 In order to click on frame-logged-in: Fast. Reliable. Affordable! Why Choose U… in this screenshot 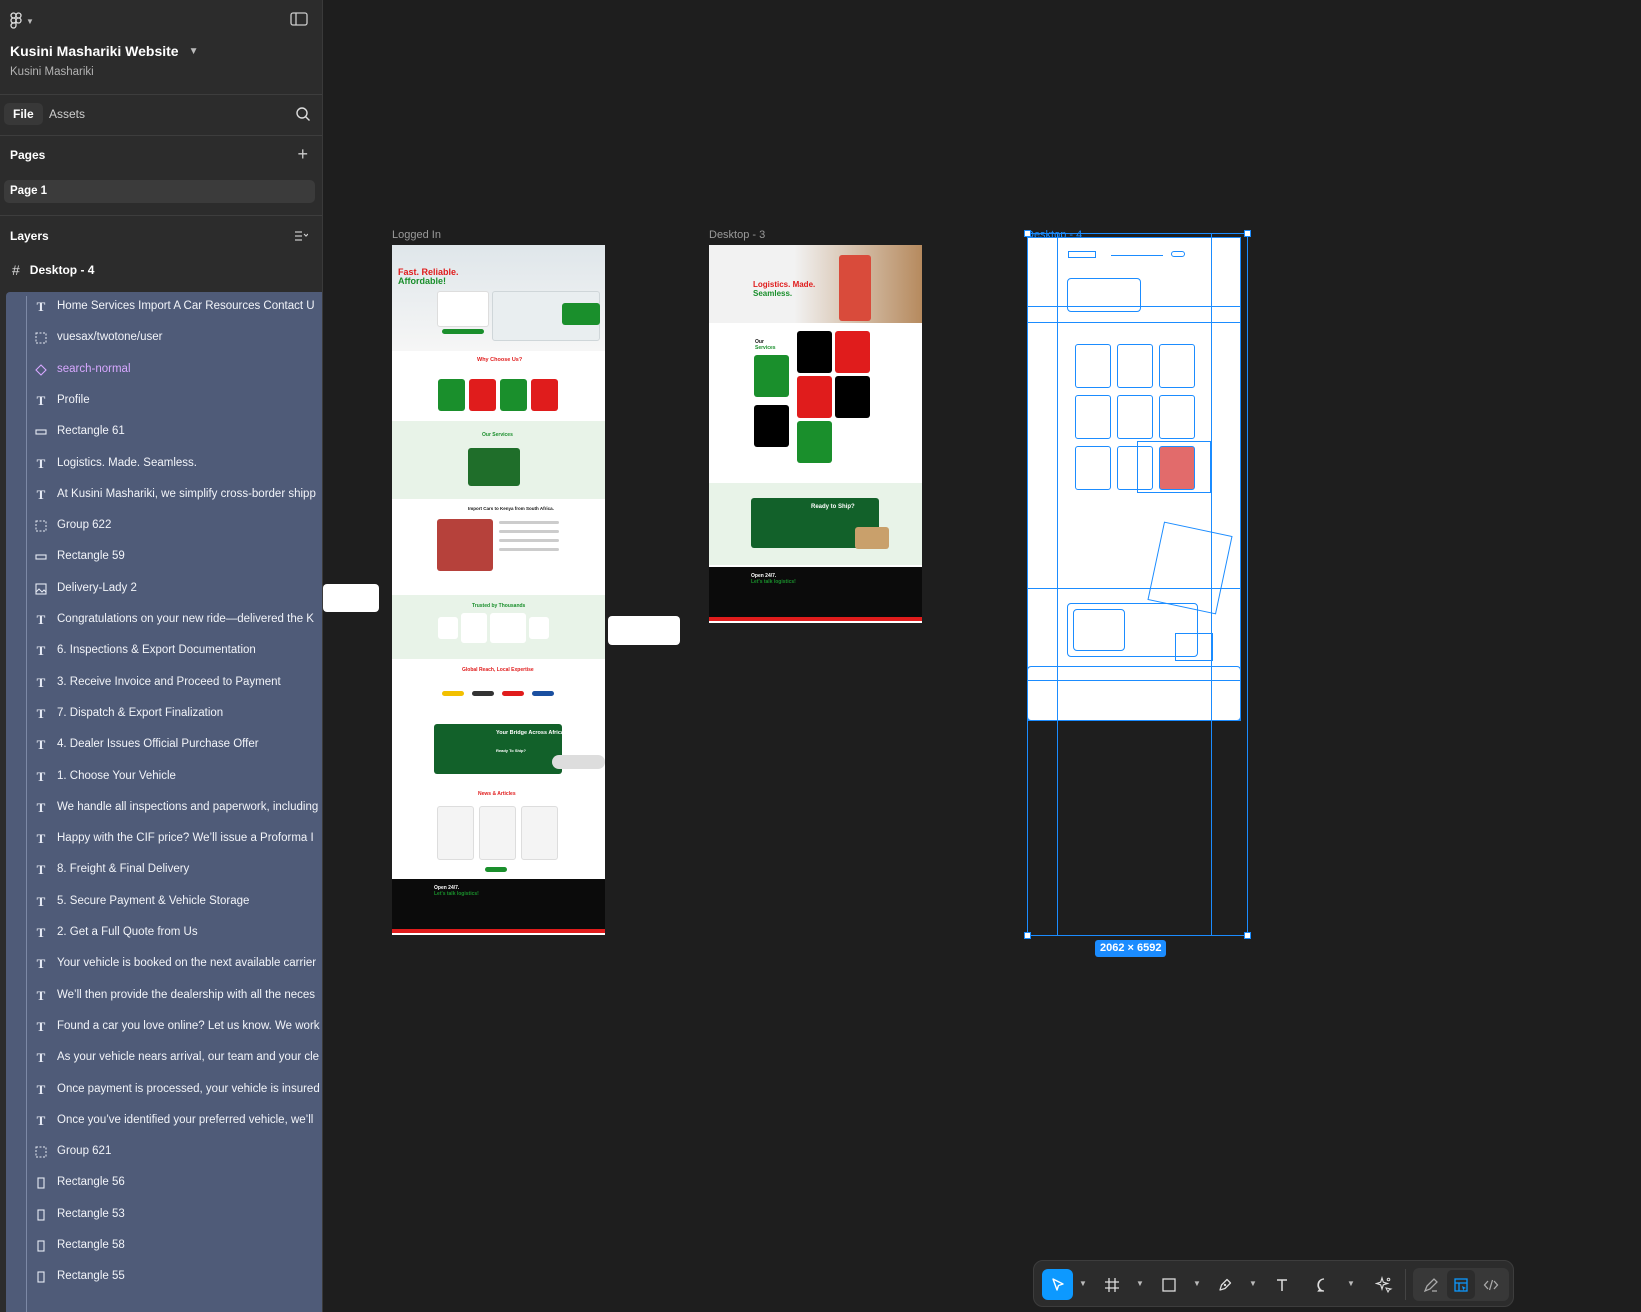, I will do `click(498, 590)`.